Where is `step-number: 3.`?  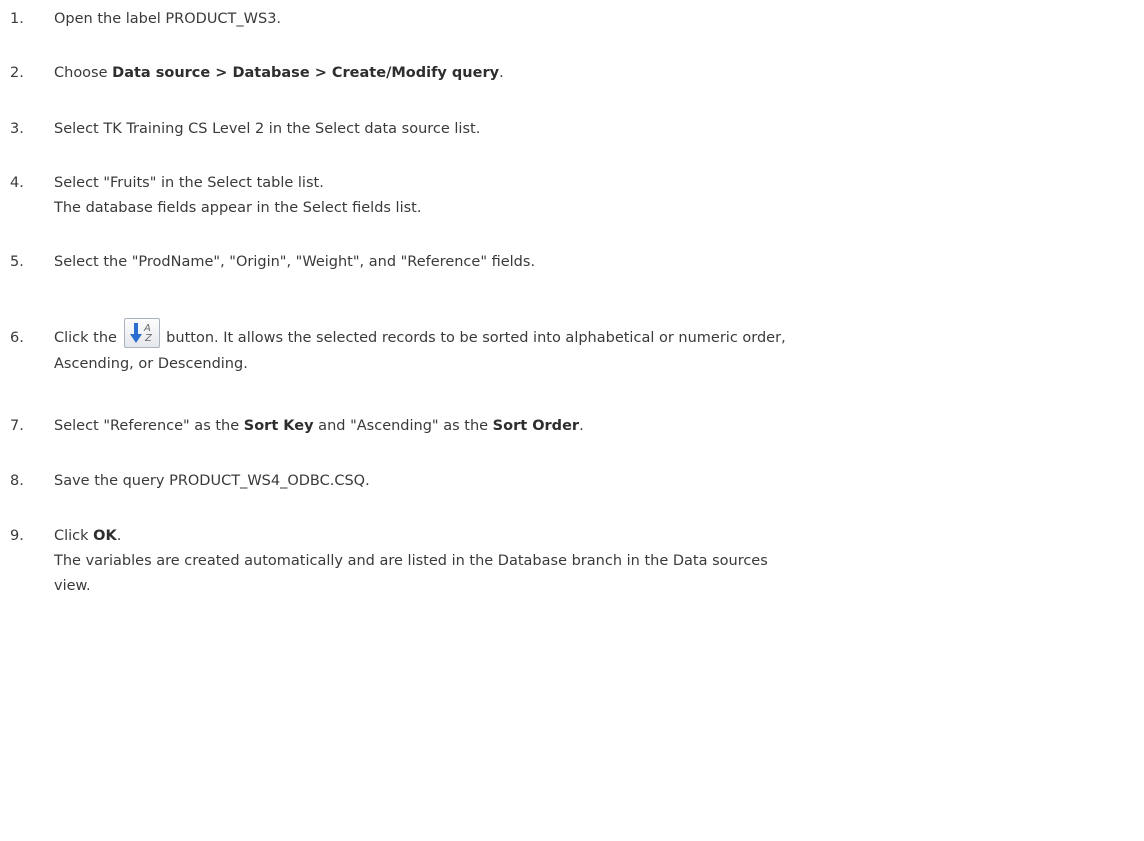
step-number: 3. is located at coordinates (17, 129).